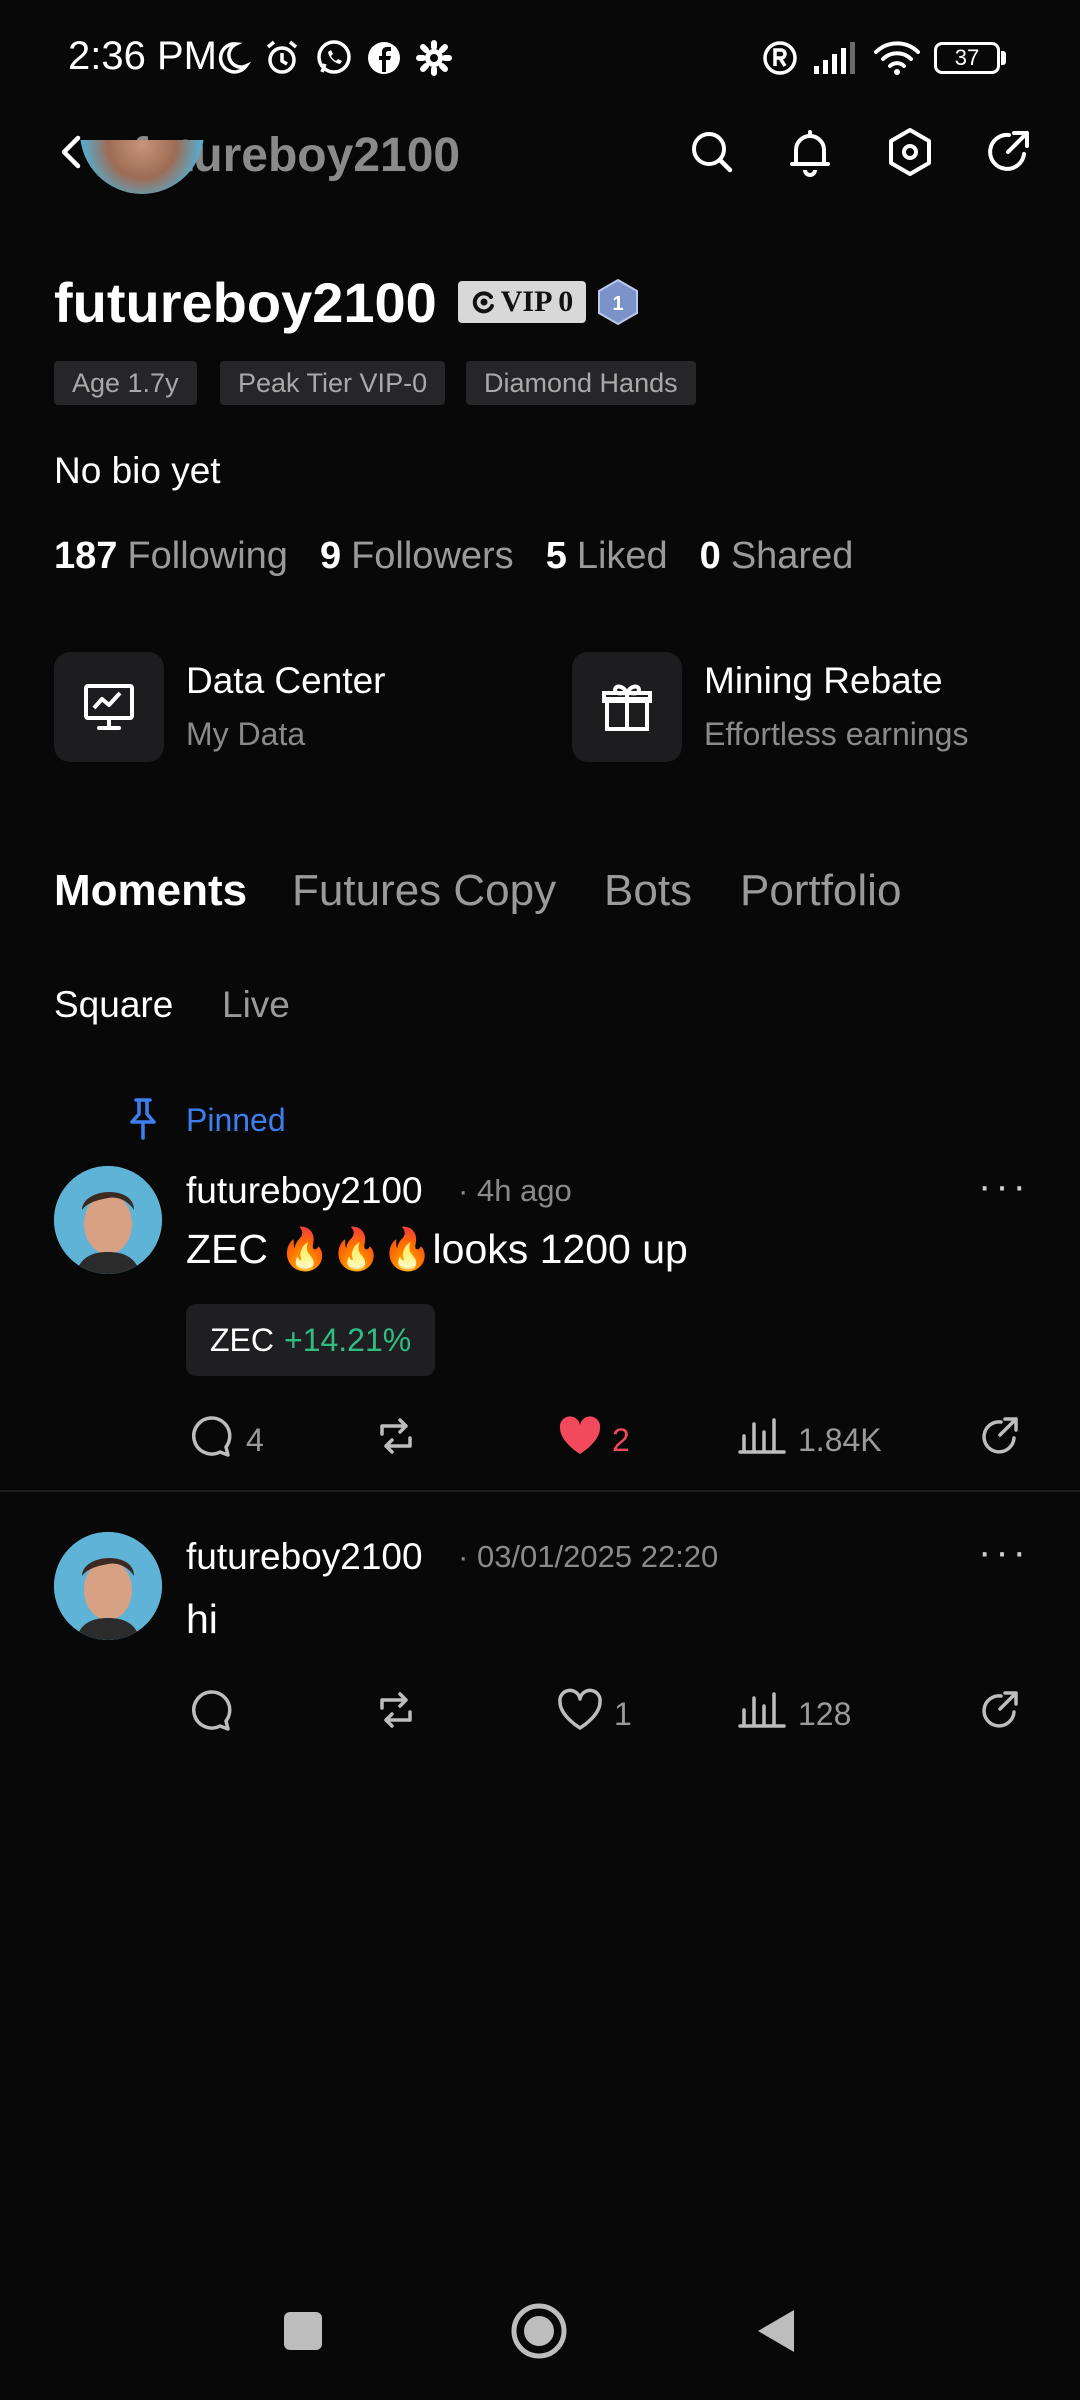  I want to click on facebook-icon, so click(384, 58).